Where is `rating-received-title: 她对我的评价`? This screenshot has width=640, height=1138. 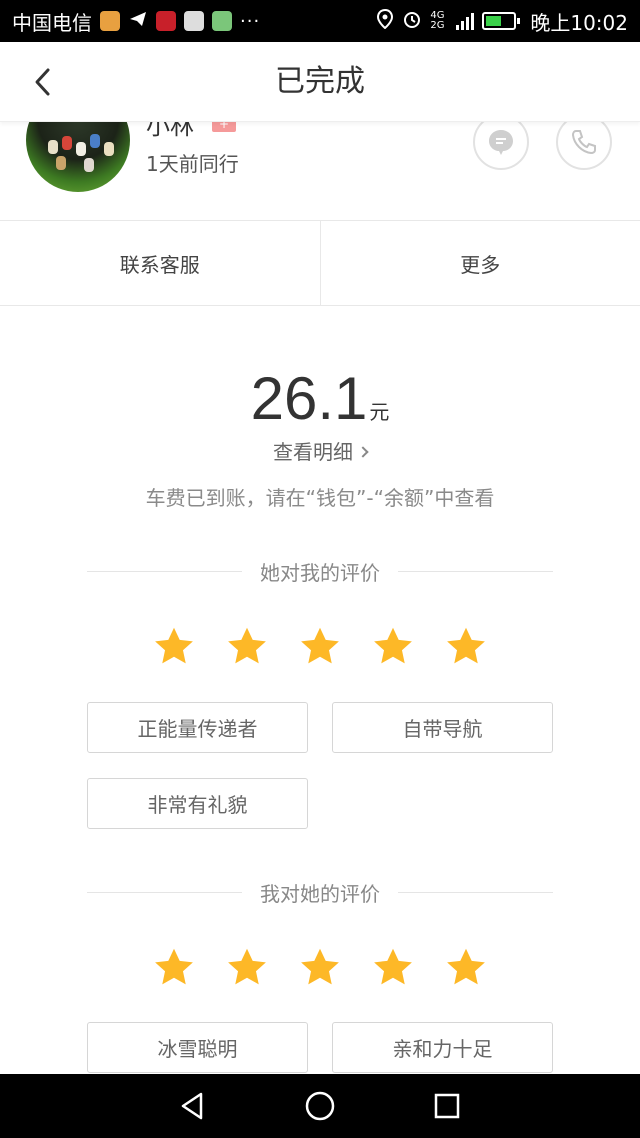
rating-received-title: 她对我的评价 is located at coordinates (320, 572).